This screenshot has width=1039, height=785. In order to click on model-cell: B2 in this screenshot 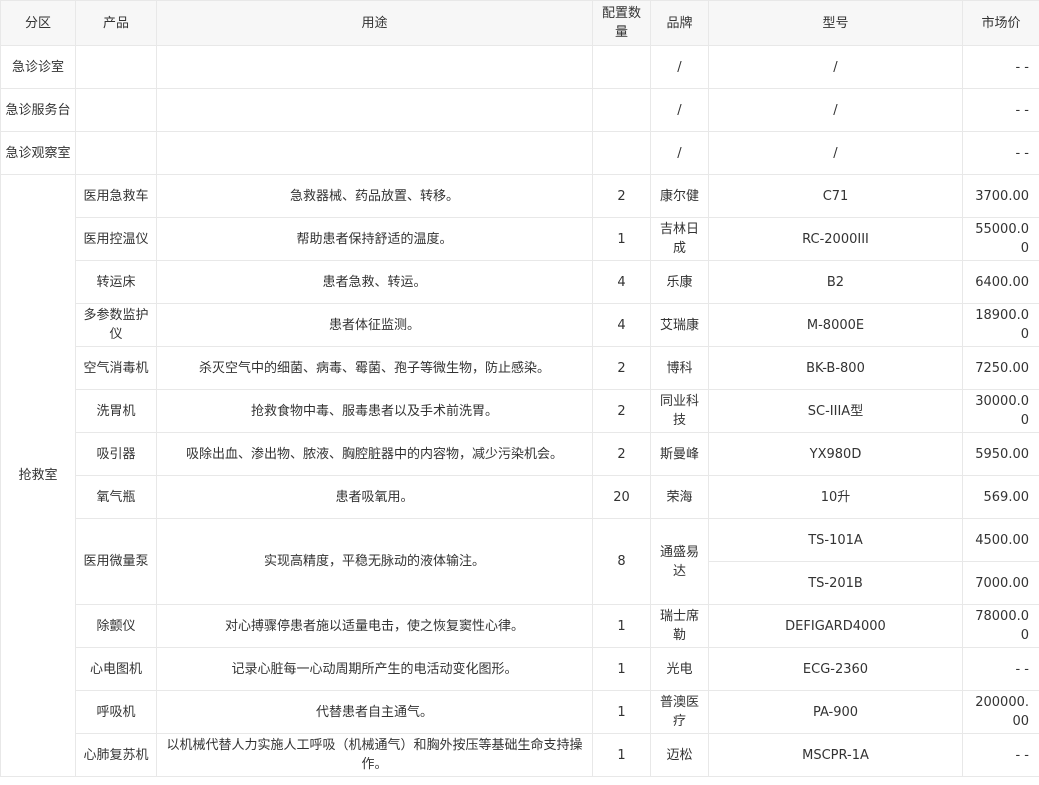, I will do `click(835, 282)`.